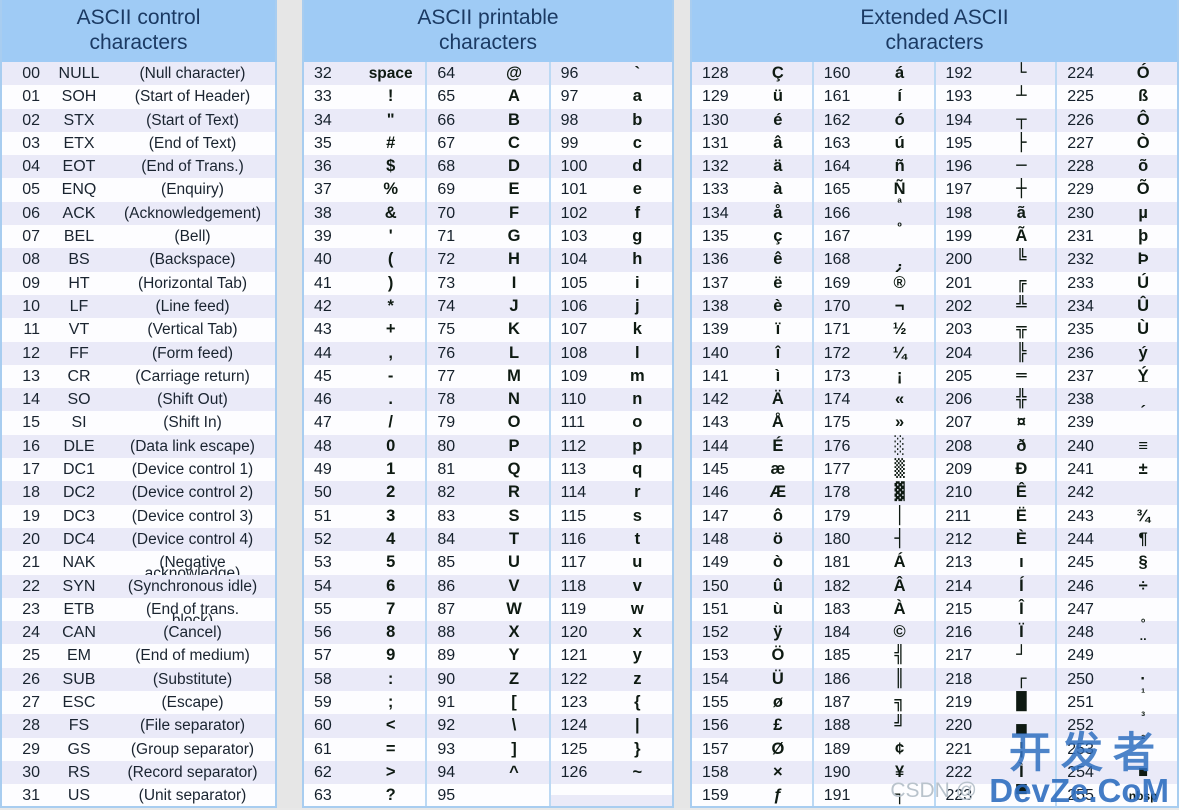  What do you see at coordinates (959, 796) in the screenshot?
I see `char-code: 223` at bounding box center [959, 796].